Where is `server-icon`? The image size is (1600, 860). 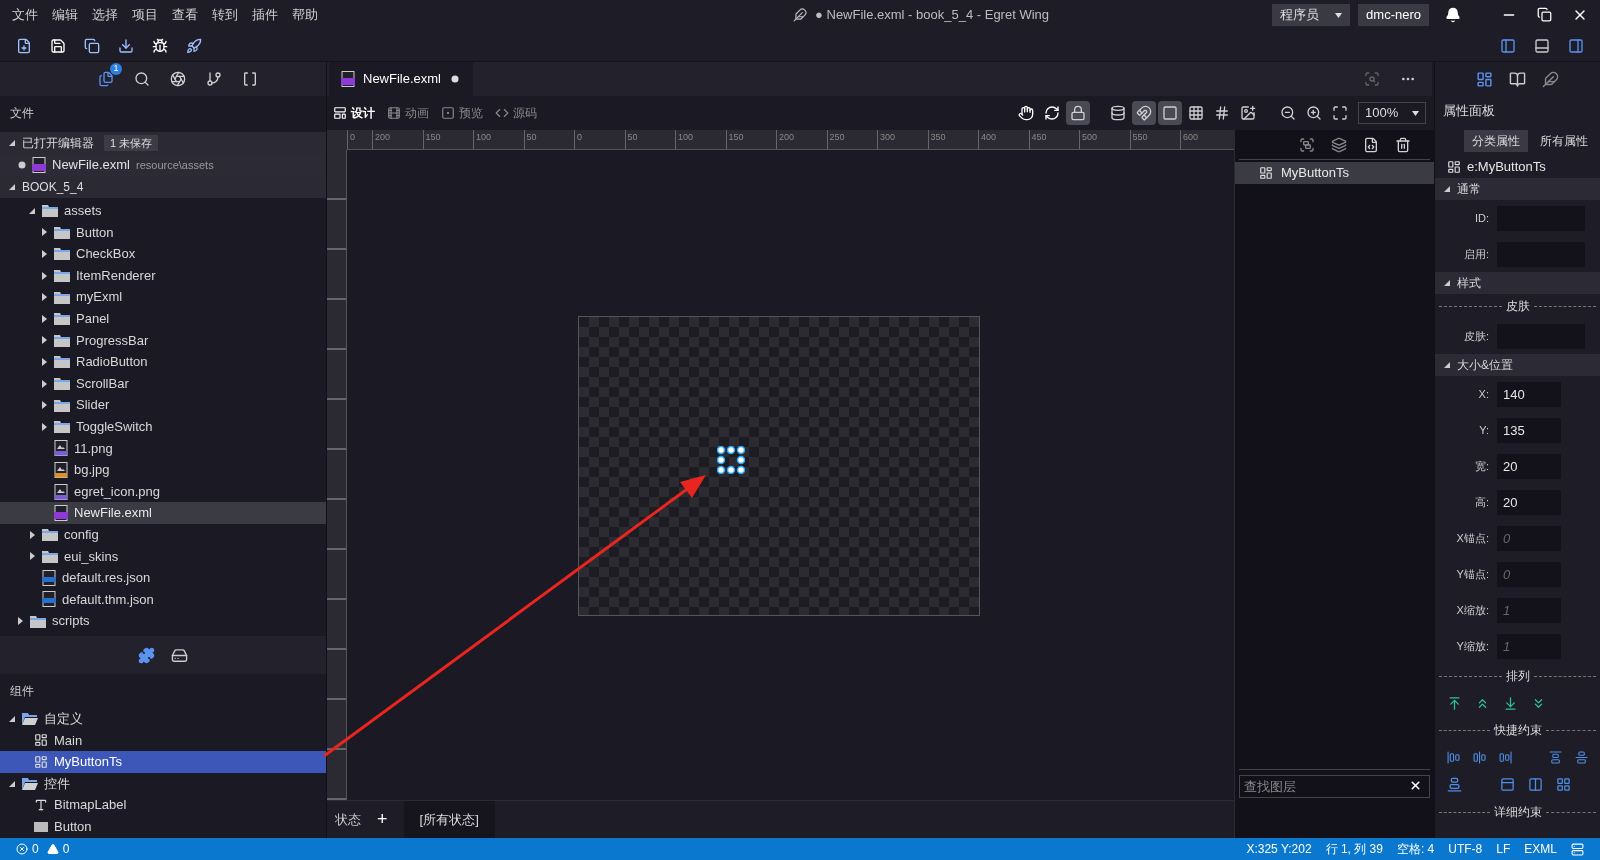 server-icon is located at coordinates (1577, 849).